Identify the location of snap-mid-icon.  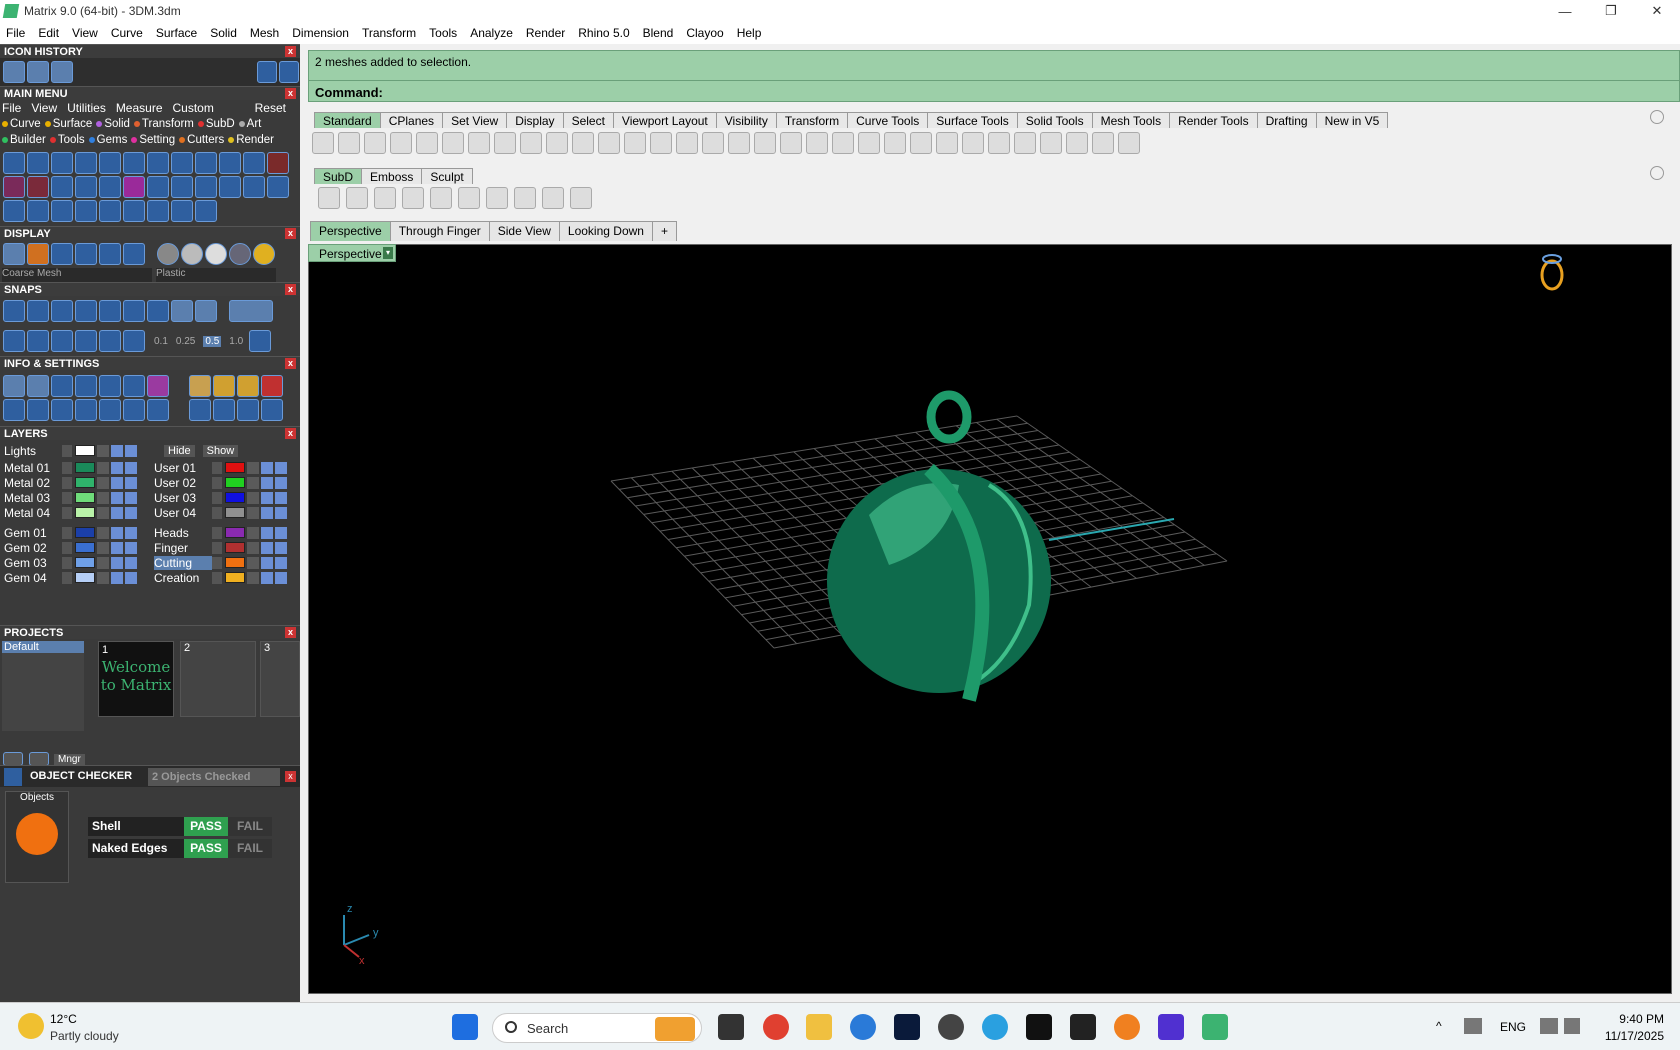
(86, 311).